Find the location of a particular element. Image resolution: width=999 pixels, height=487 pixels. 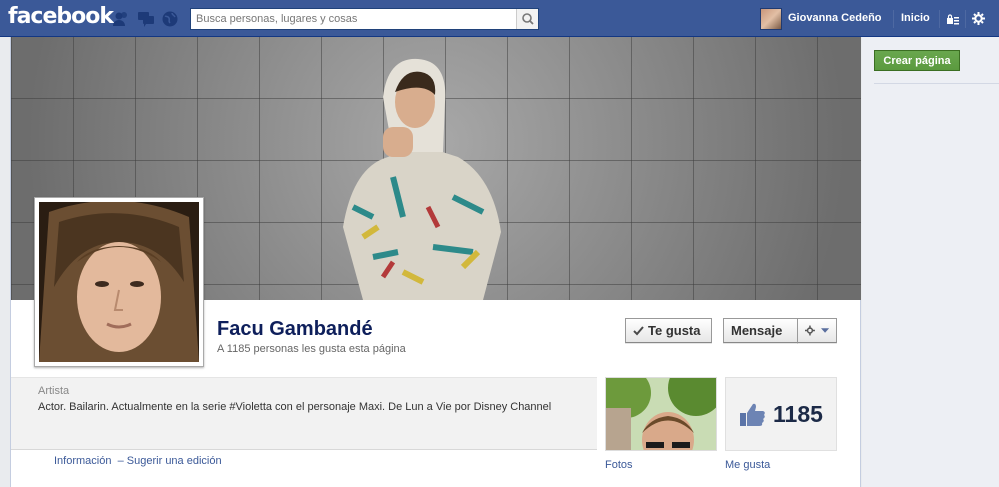

user-avatar is located at coordinates (771, 19).